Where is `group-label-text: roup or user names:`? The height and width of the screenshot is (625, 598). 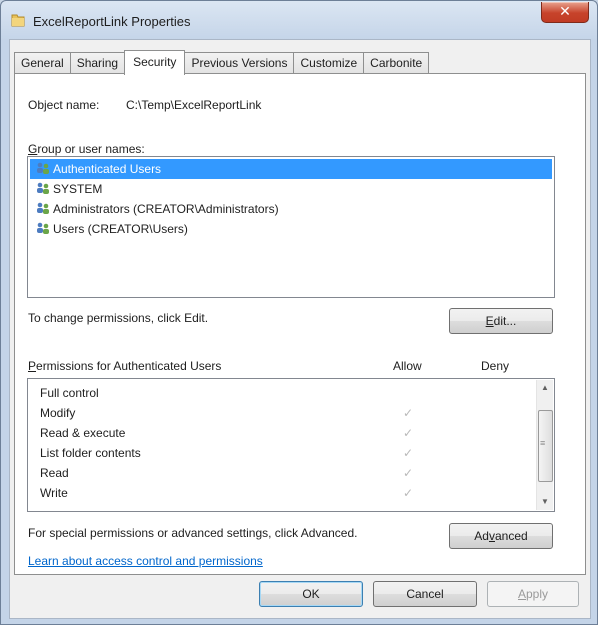 group-label-text: roup or user names: is located at coordinates (91, 149).